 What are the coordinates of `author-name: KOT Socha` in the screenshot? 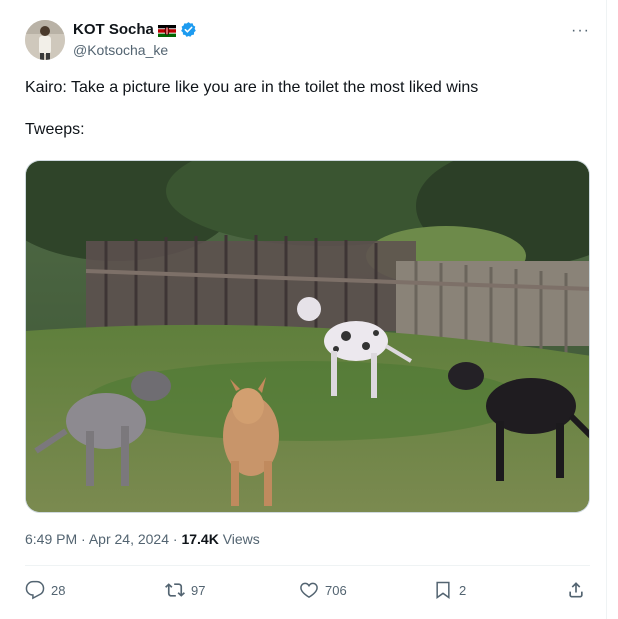 It's located at (113, 29).